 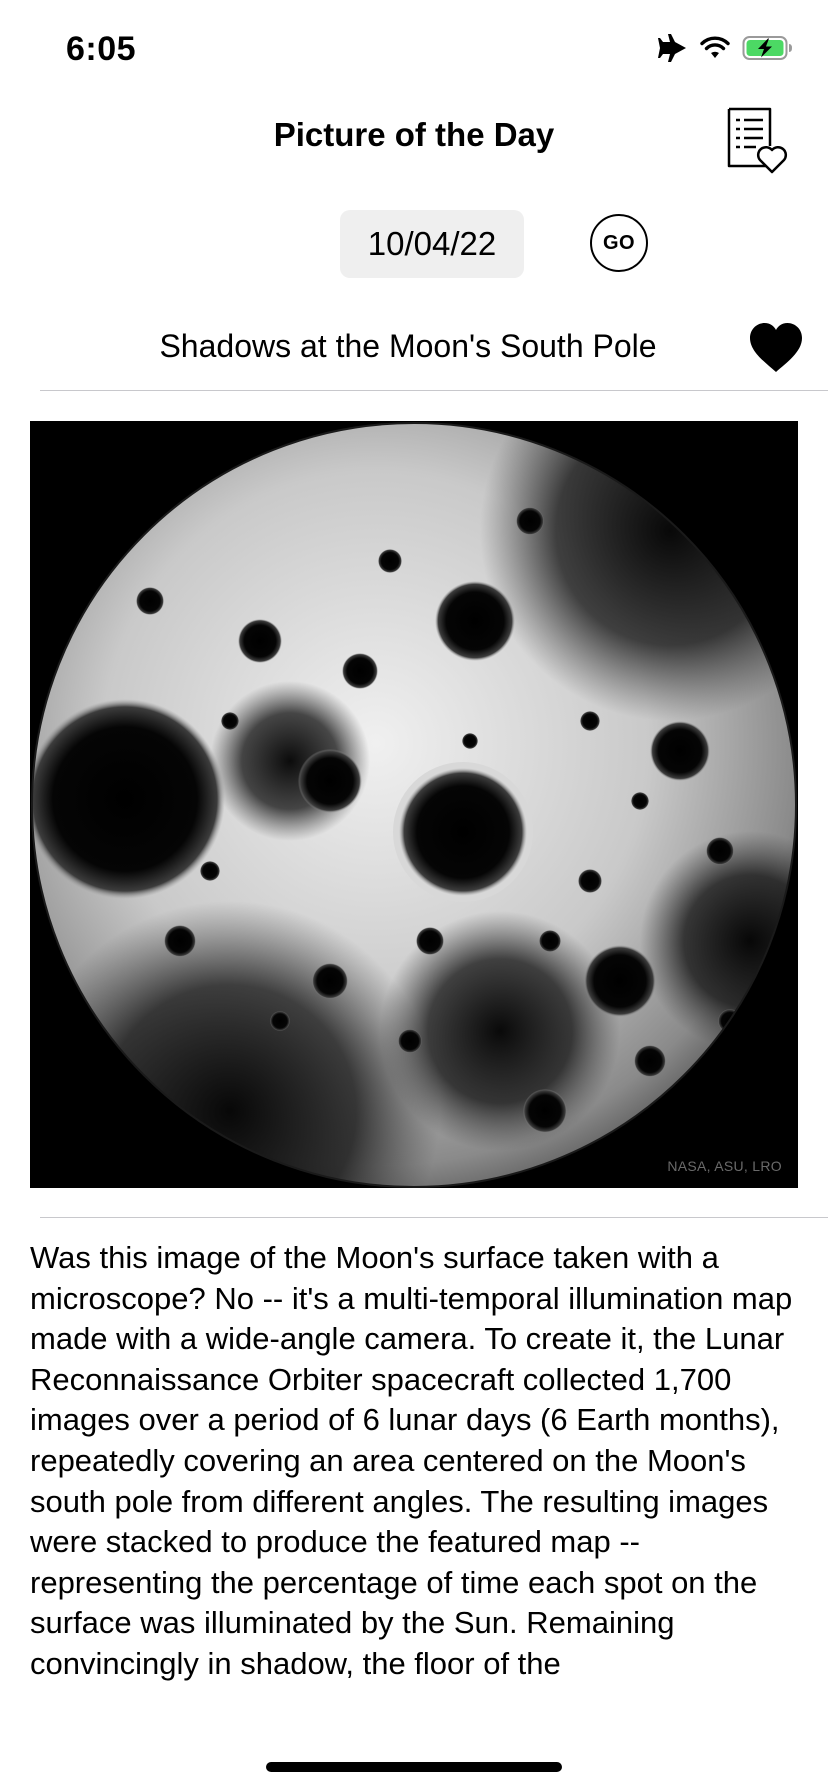 What do you see at coordinates (434, 390) in the screenshot?
I see `divider-top` at bounding box center [434, 390].